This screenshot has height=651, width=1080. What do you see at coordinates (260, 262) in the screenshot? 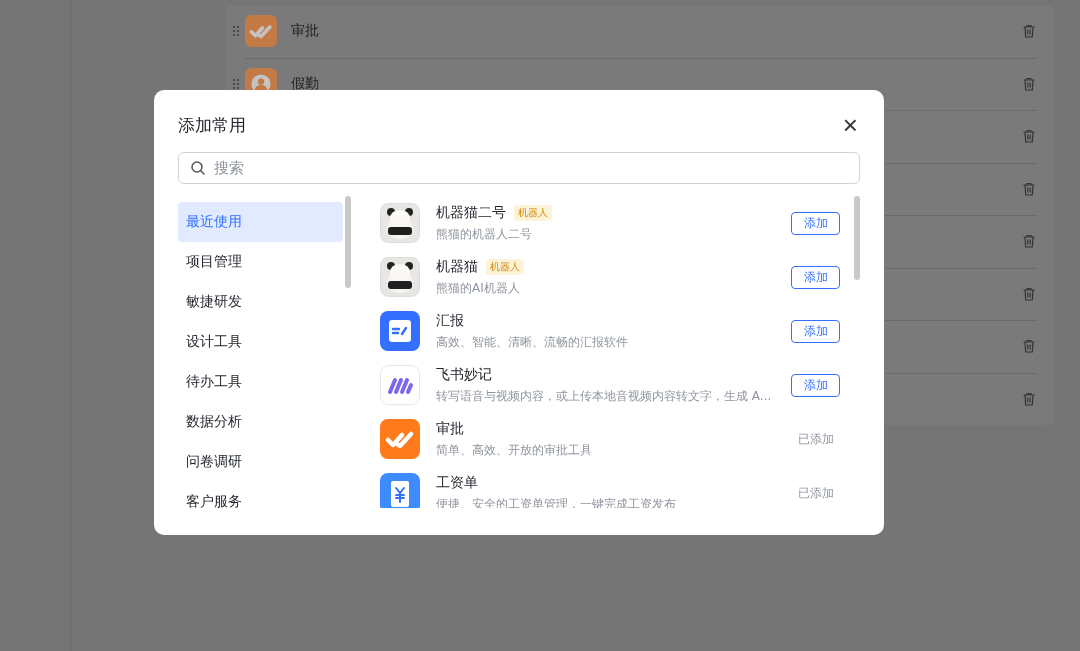
I see `category-tab: 项目管理` at bounding box center [260, 262].